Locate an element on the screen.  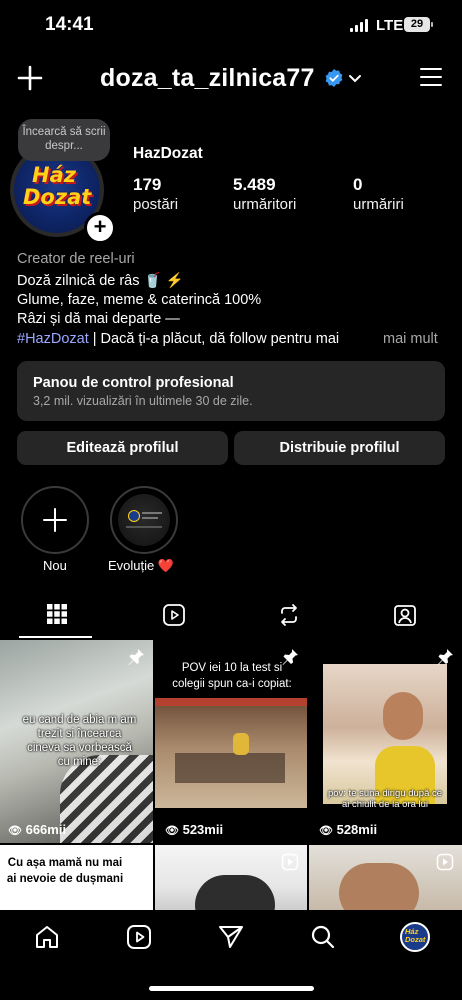
post-3-image is located at coordinates (385, 734).